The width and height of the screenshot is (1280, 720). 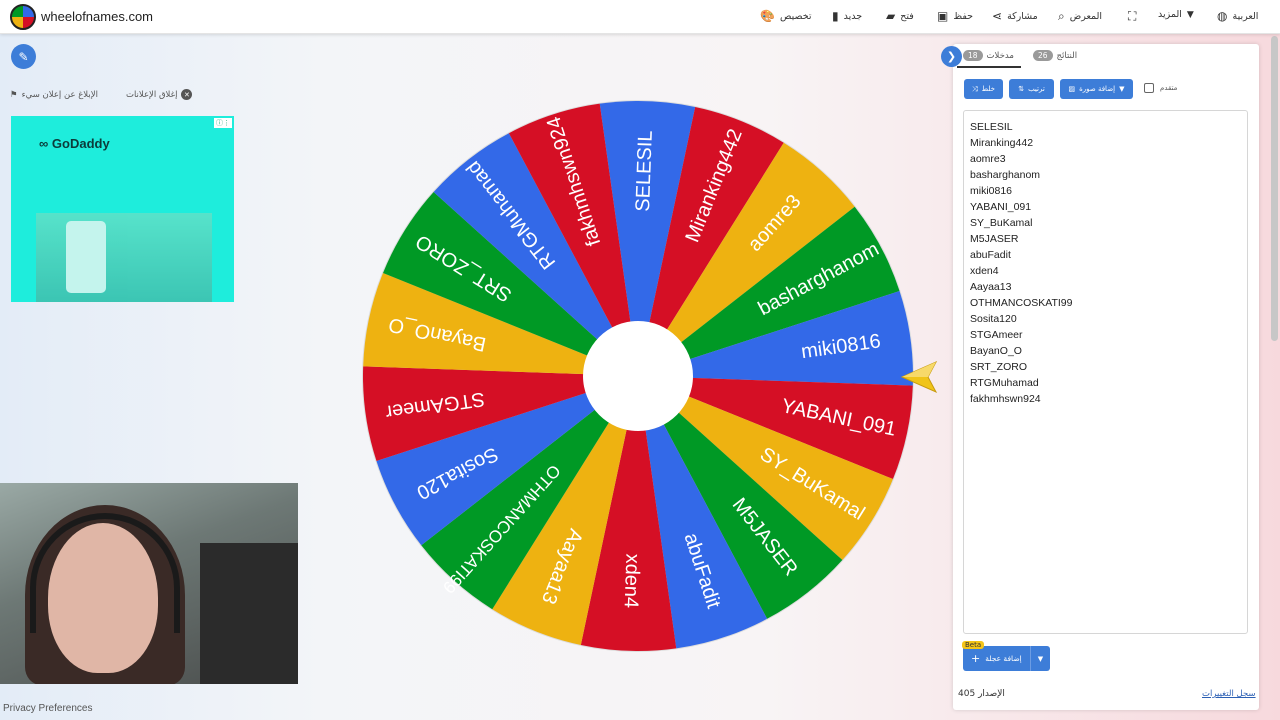 What do you see at coordinates (973, 55) in the screenshot?
I see `entries-count-badge: 18` at bounding box center [973, 55].